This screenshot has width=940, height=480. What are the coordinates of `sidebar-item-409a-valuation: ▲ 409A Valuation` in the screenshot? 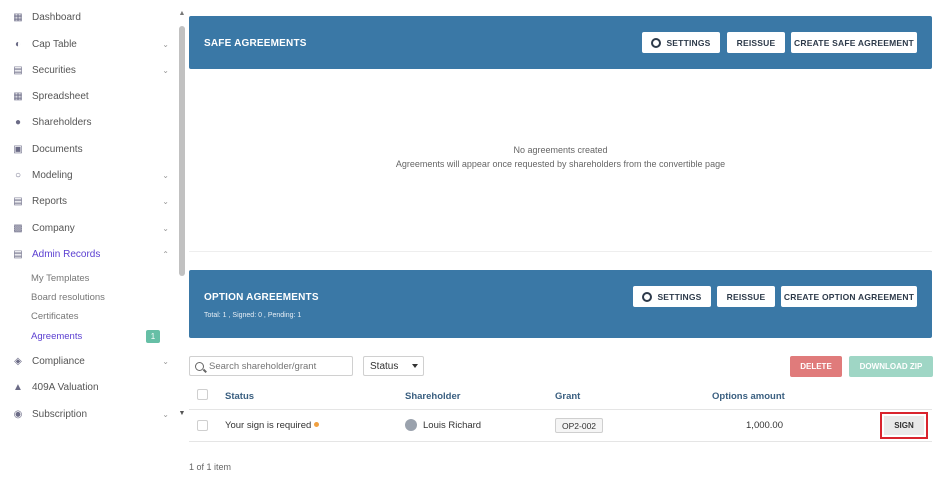 It's located at (94, 387).